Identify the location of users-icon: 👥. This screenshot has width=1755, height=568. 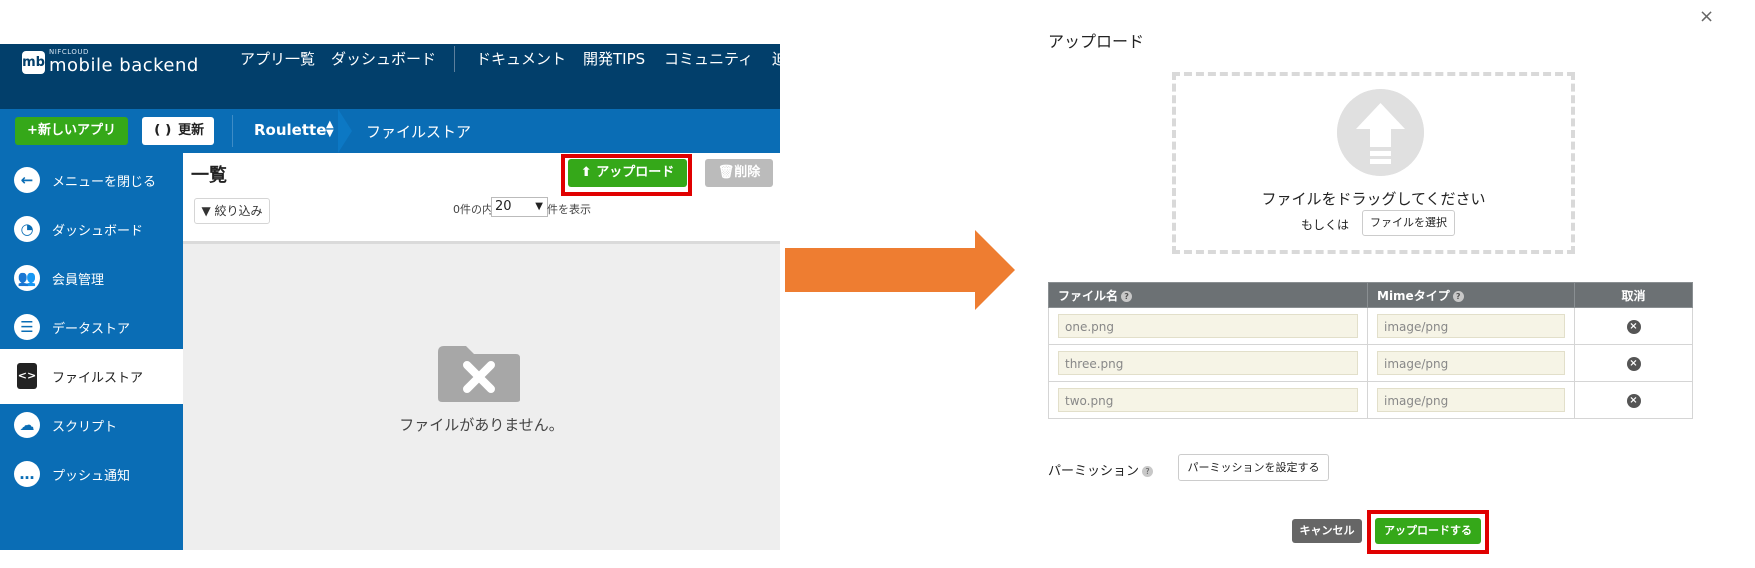
(27, 278).